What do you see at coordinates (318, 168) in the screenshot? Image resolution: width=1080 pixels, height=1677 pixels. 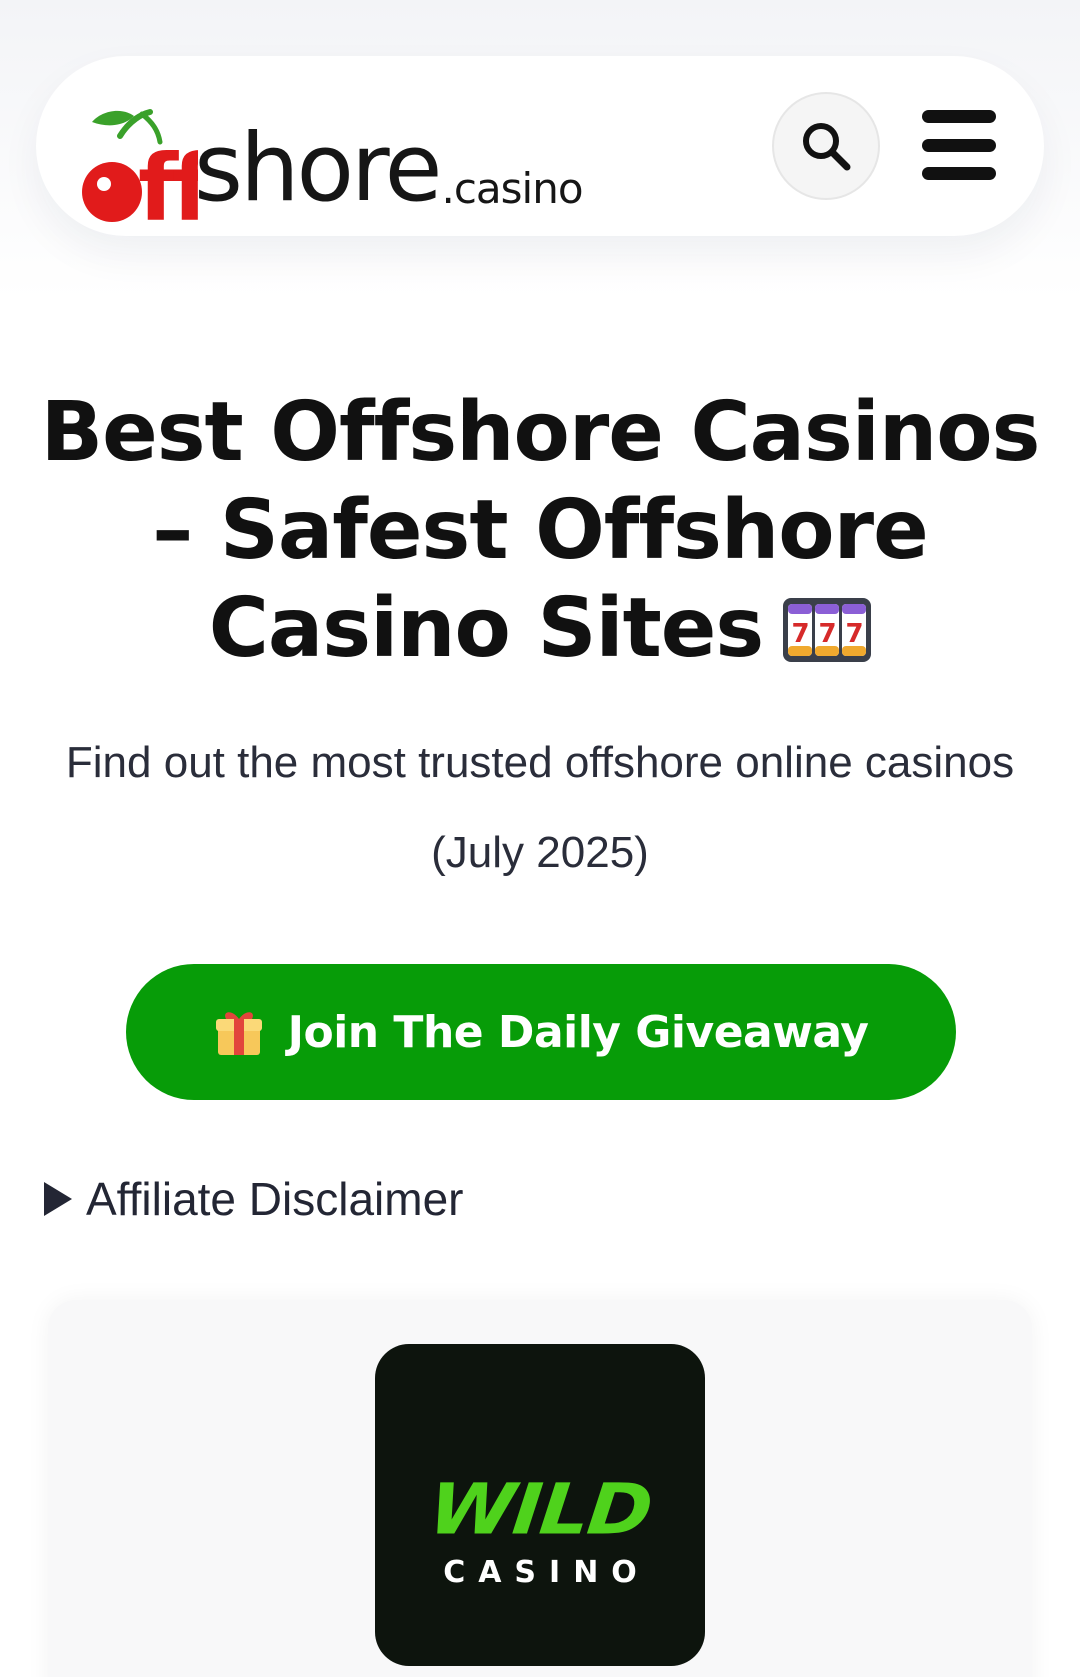 I see `logo-word: shore` at bounding box center [318, 168].